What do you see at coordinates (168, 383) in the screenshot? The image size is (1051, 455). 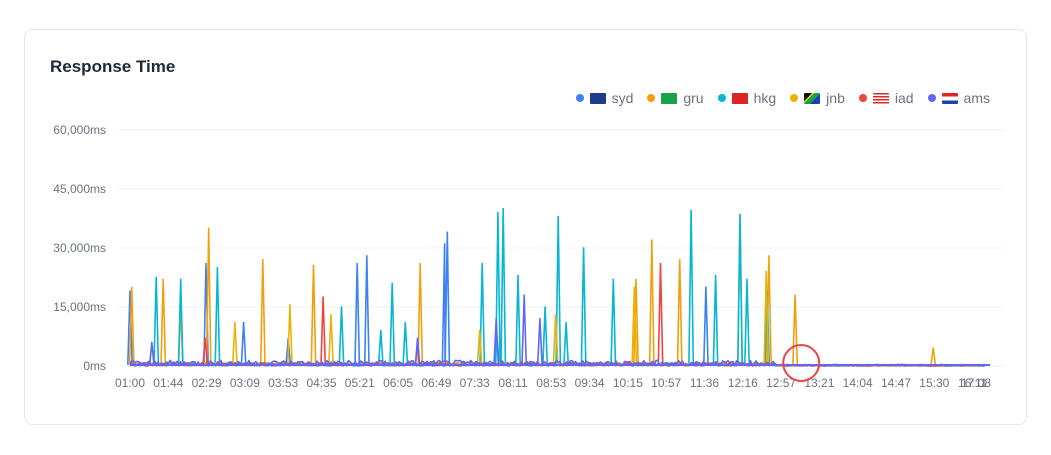 I see `x-tick-label: 01:44` at bounding box center [168, 383].